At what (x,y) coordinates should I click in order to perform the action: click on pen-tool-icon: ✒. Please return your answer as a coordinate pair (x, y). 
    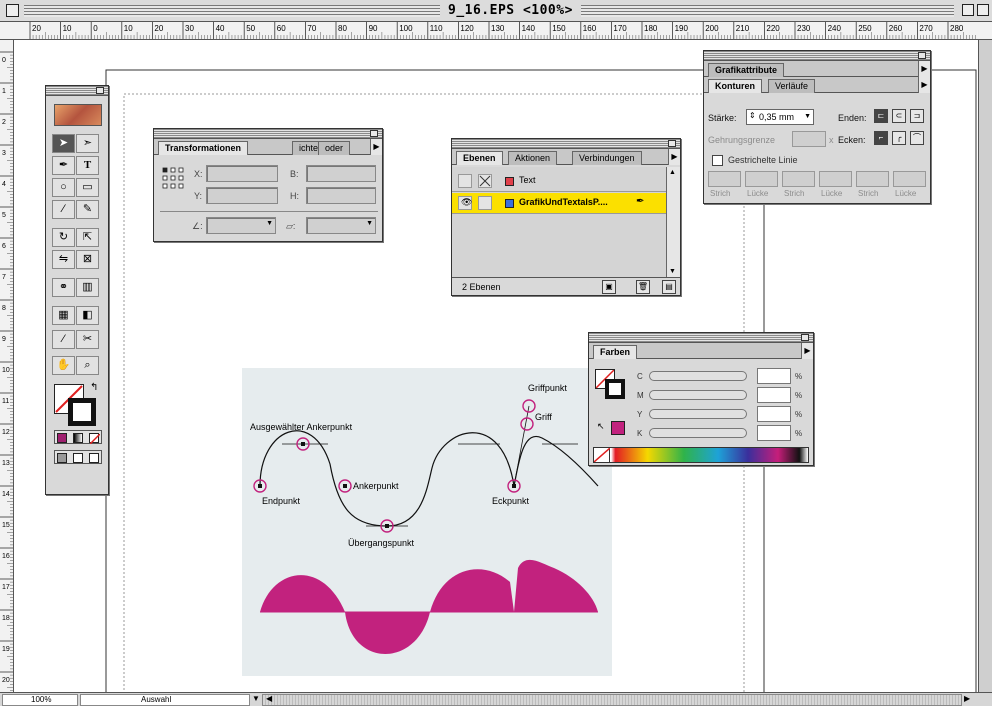
    Looking at the image, I should click on (63, 165).